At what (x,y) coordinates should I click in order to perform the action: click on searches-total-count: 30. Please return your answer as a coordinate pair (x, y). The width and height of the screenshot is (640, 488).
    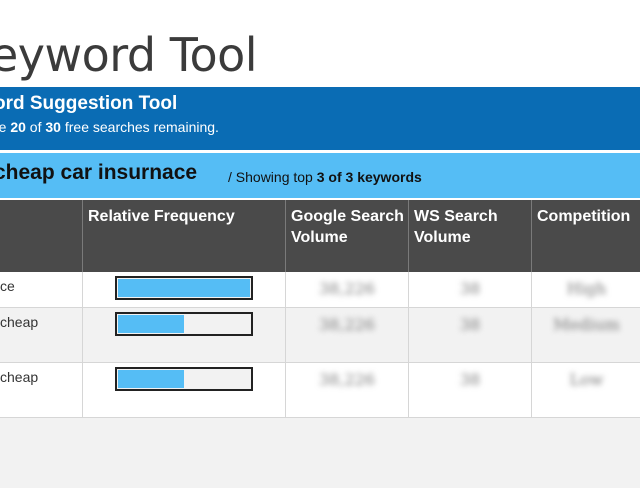
    Looking at the image, I should click on (53, 127).